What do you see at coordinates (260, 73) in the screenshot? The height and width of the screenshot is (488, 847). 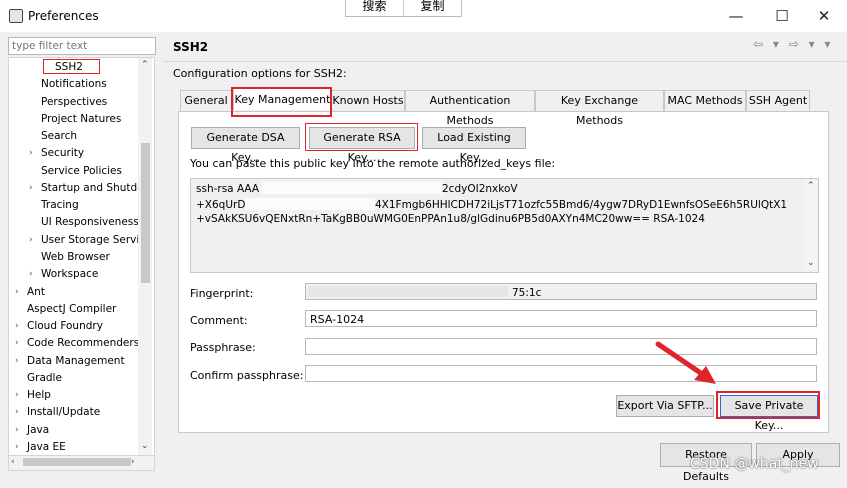 I see `page-description: Configuration options for SSH2:` at bounding box center [260, 73].